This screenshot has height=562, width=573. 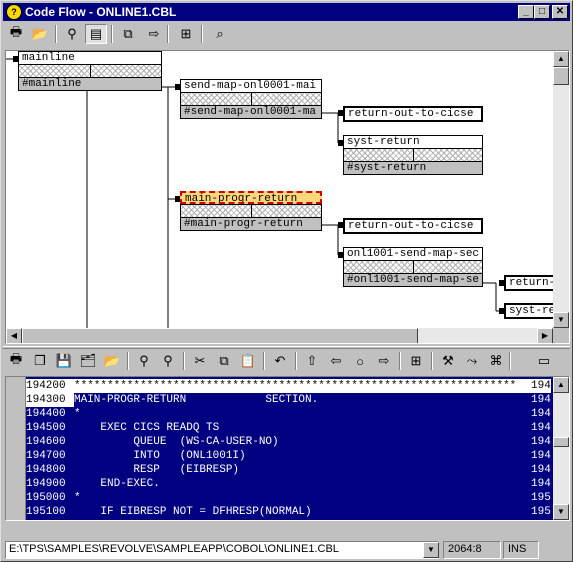 I want to click on next-icon: ⇨, so click(x=384, y=361).